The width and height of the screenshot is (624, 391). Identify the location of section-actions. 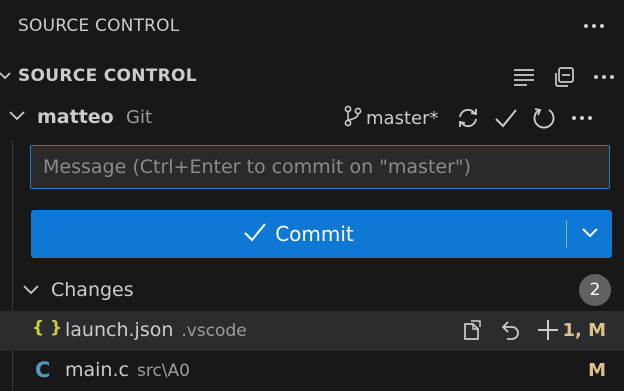
(564, 77).